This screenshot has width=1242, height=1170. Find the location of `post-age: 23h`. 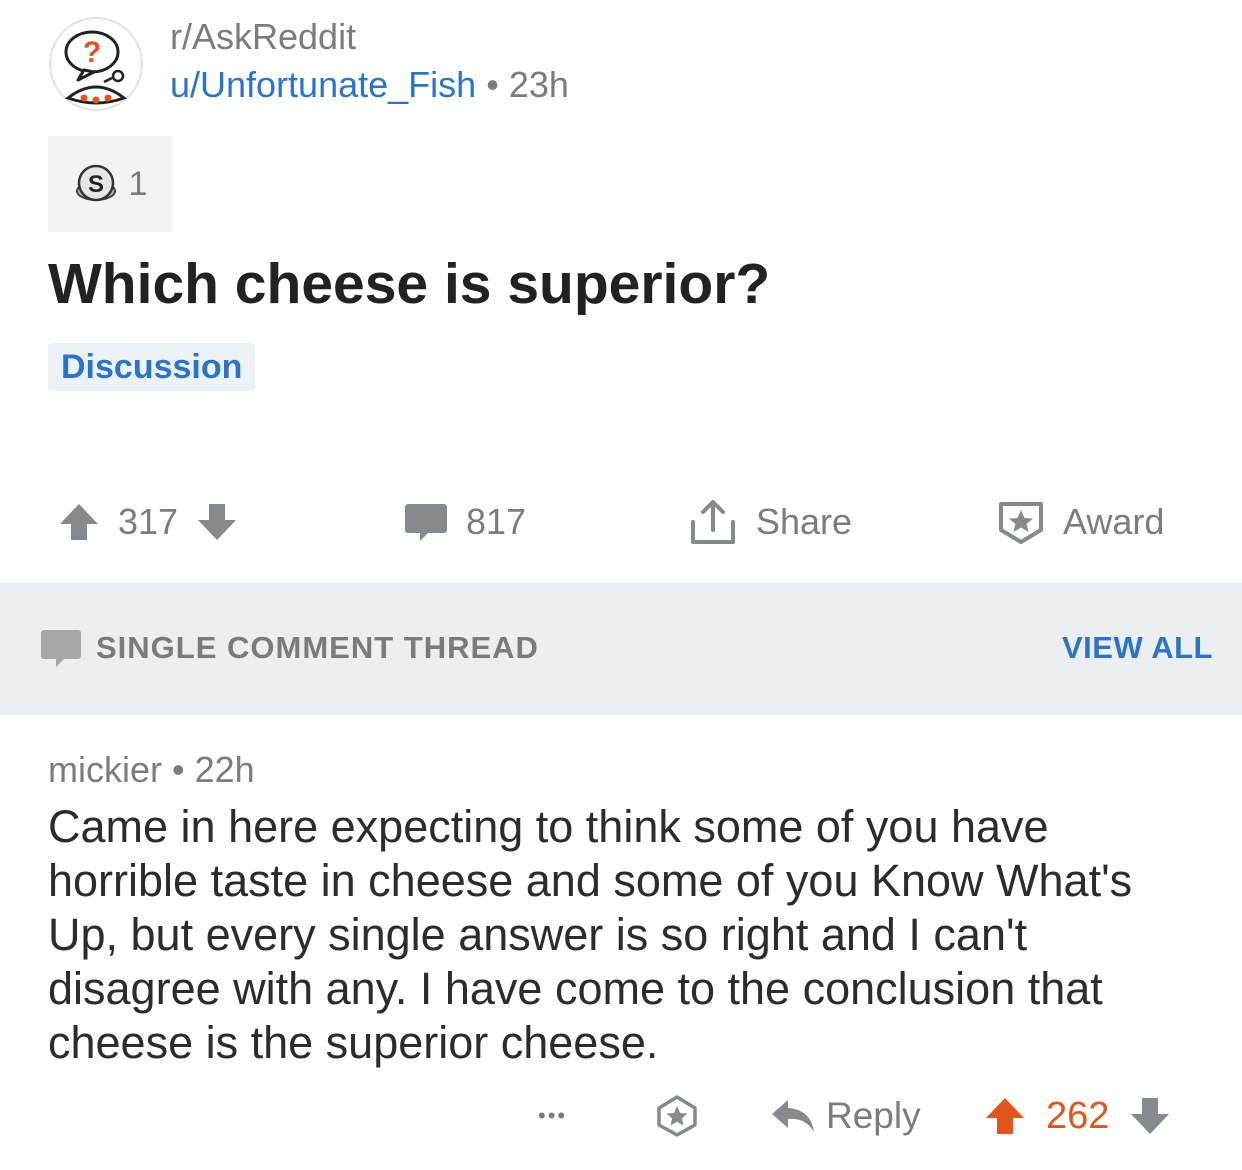

post-age: 23h is located at coordinates (538, 84).